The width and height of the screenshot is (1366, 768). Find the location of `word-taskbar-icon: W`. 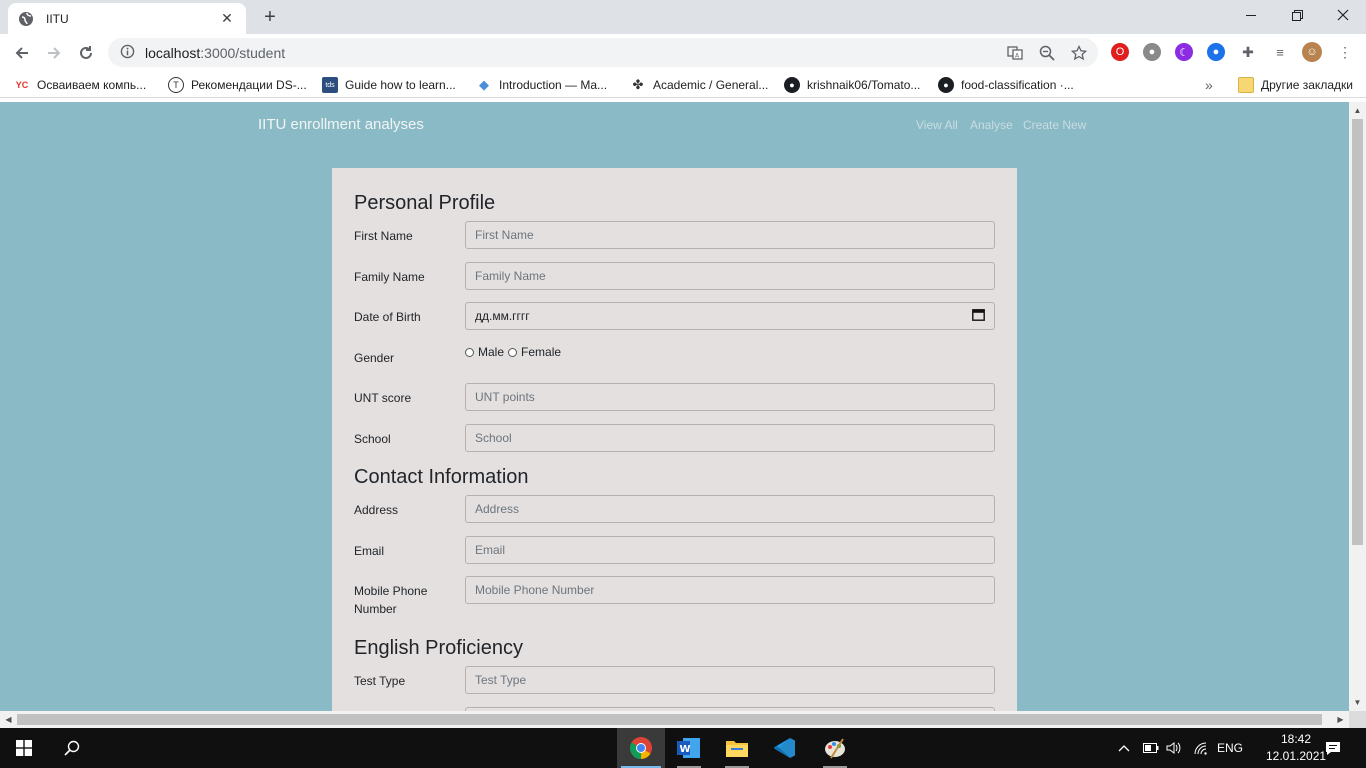

word-taskbar-icon: W is located at coordinates (689, 748).